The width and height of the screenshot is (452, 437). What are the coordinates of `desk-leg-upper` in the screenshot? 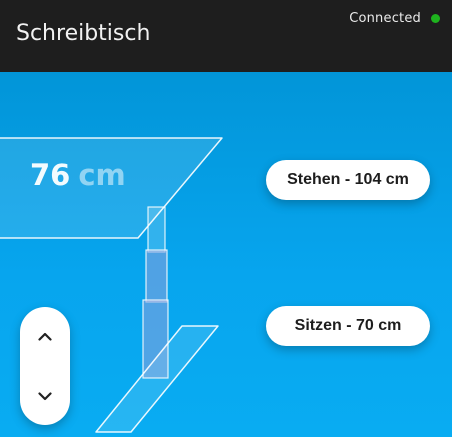 It's located at (156, 229).